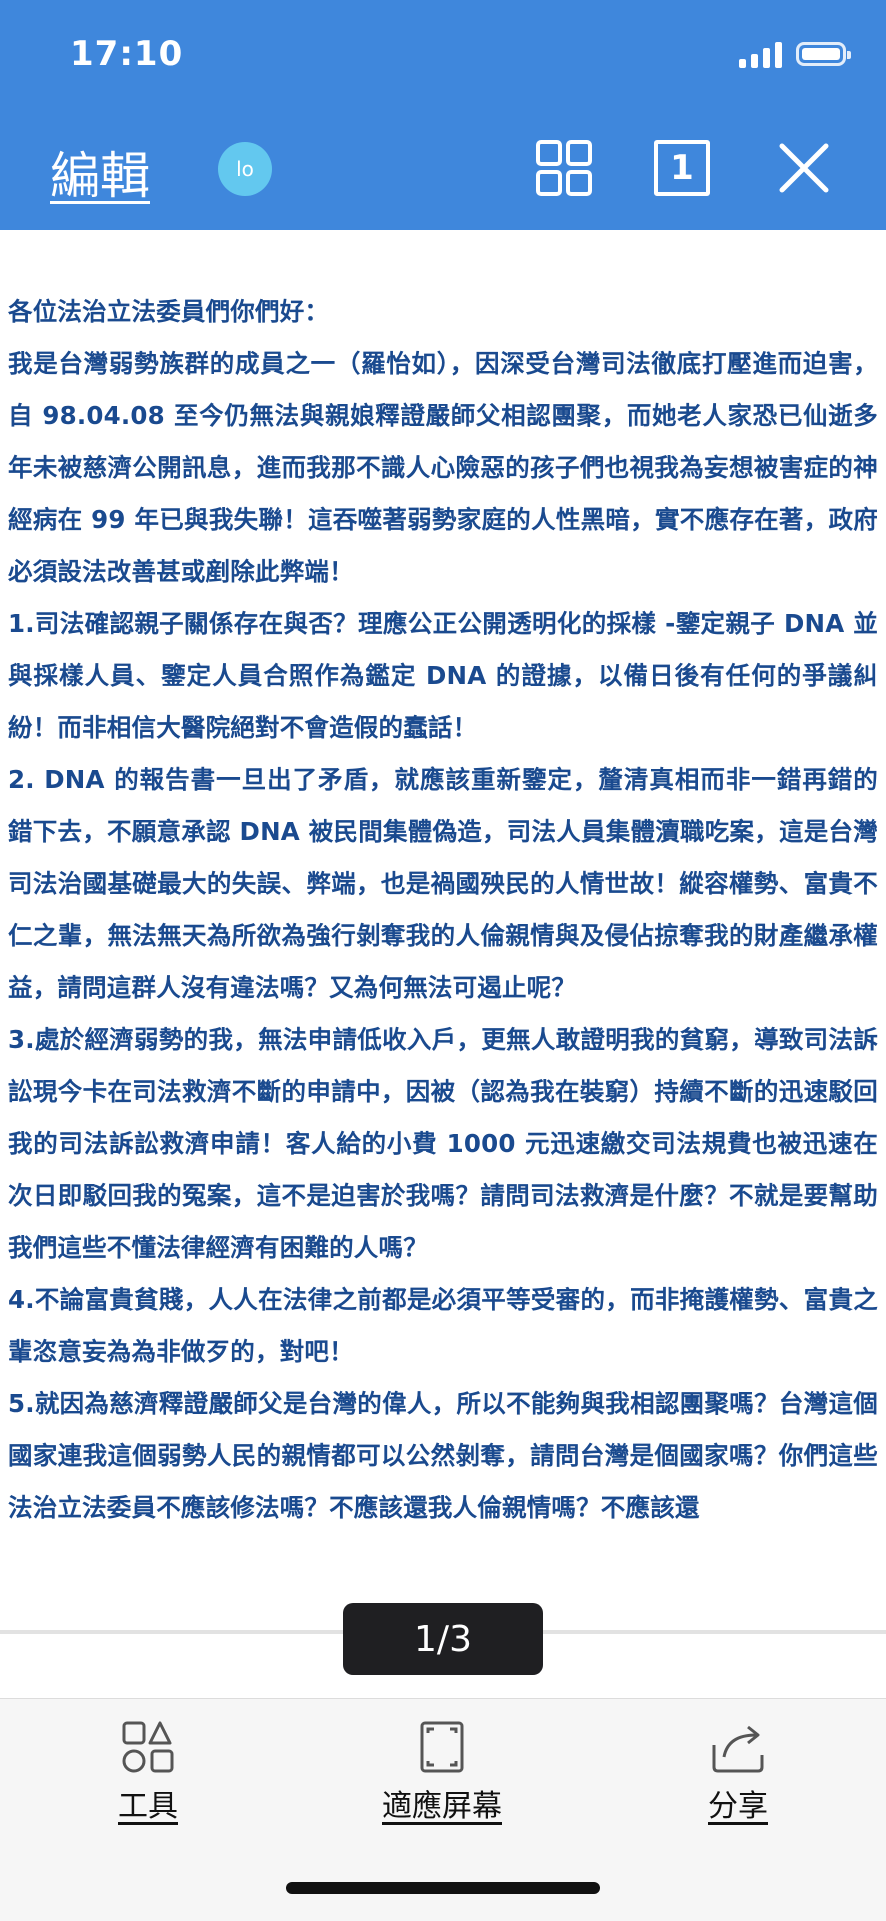 This screenshot has height=1921, width=886. What do you see at coordinates (148, 1747) in the screenshot?
I see `tools-icon` at bounding box center [148, 1747].